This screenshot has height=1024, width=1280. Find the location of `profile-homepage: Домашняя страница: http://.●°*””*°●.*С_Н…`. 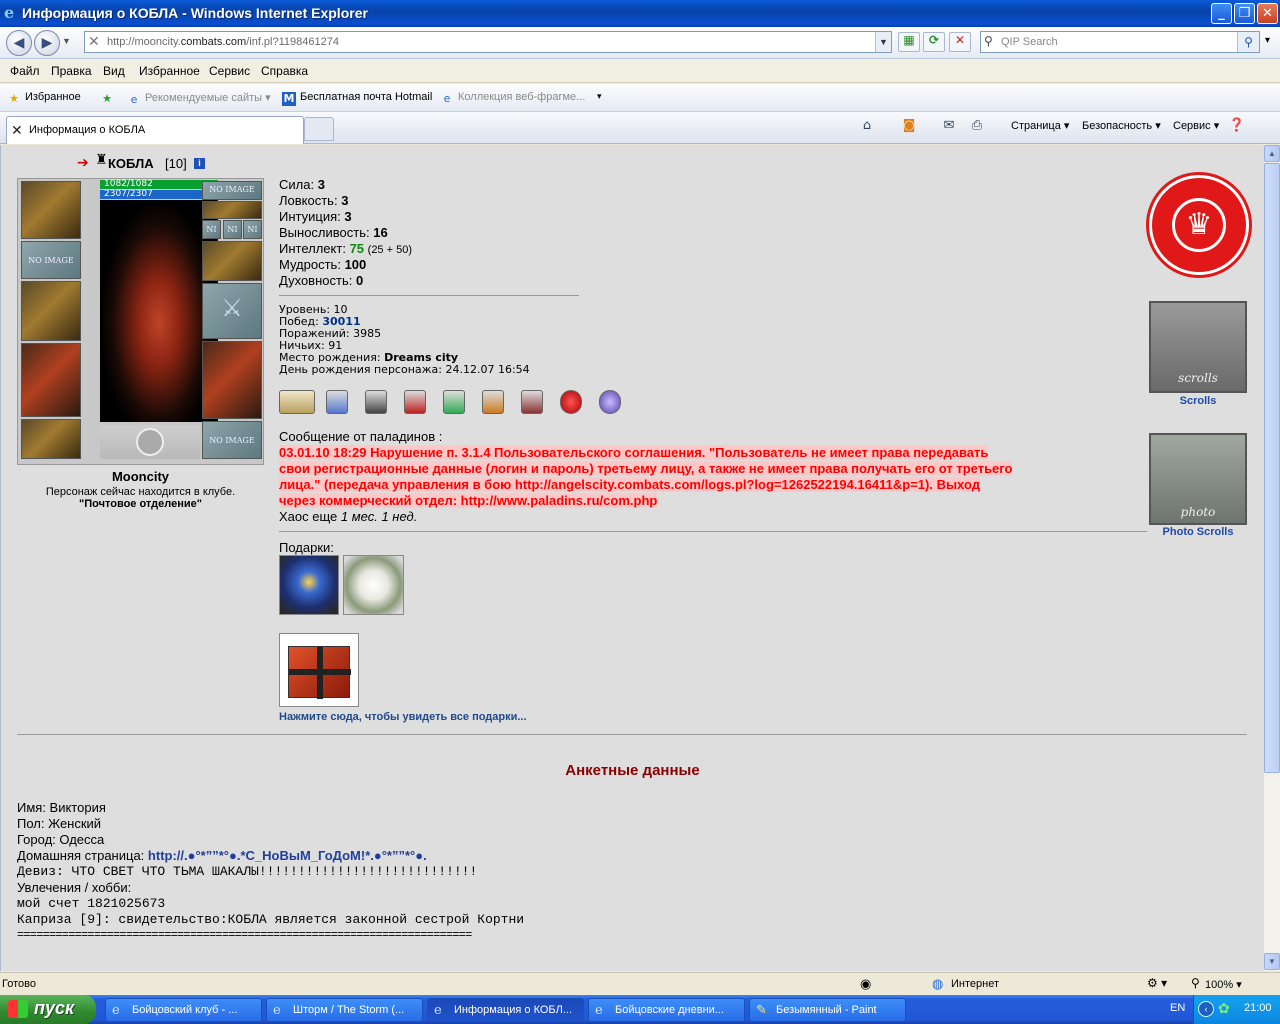

profile-homepage: Домашняя страница: http://.●°*””*°●.*С_Н… is located at coordinates (222, 855).